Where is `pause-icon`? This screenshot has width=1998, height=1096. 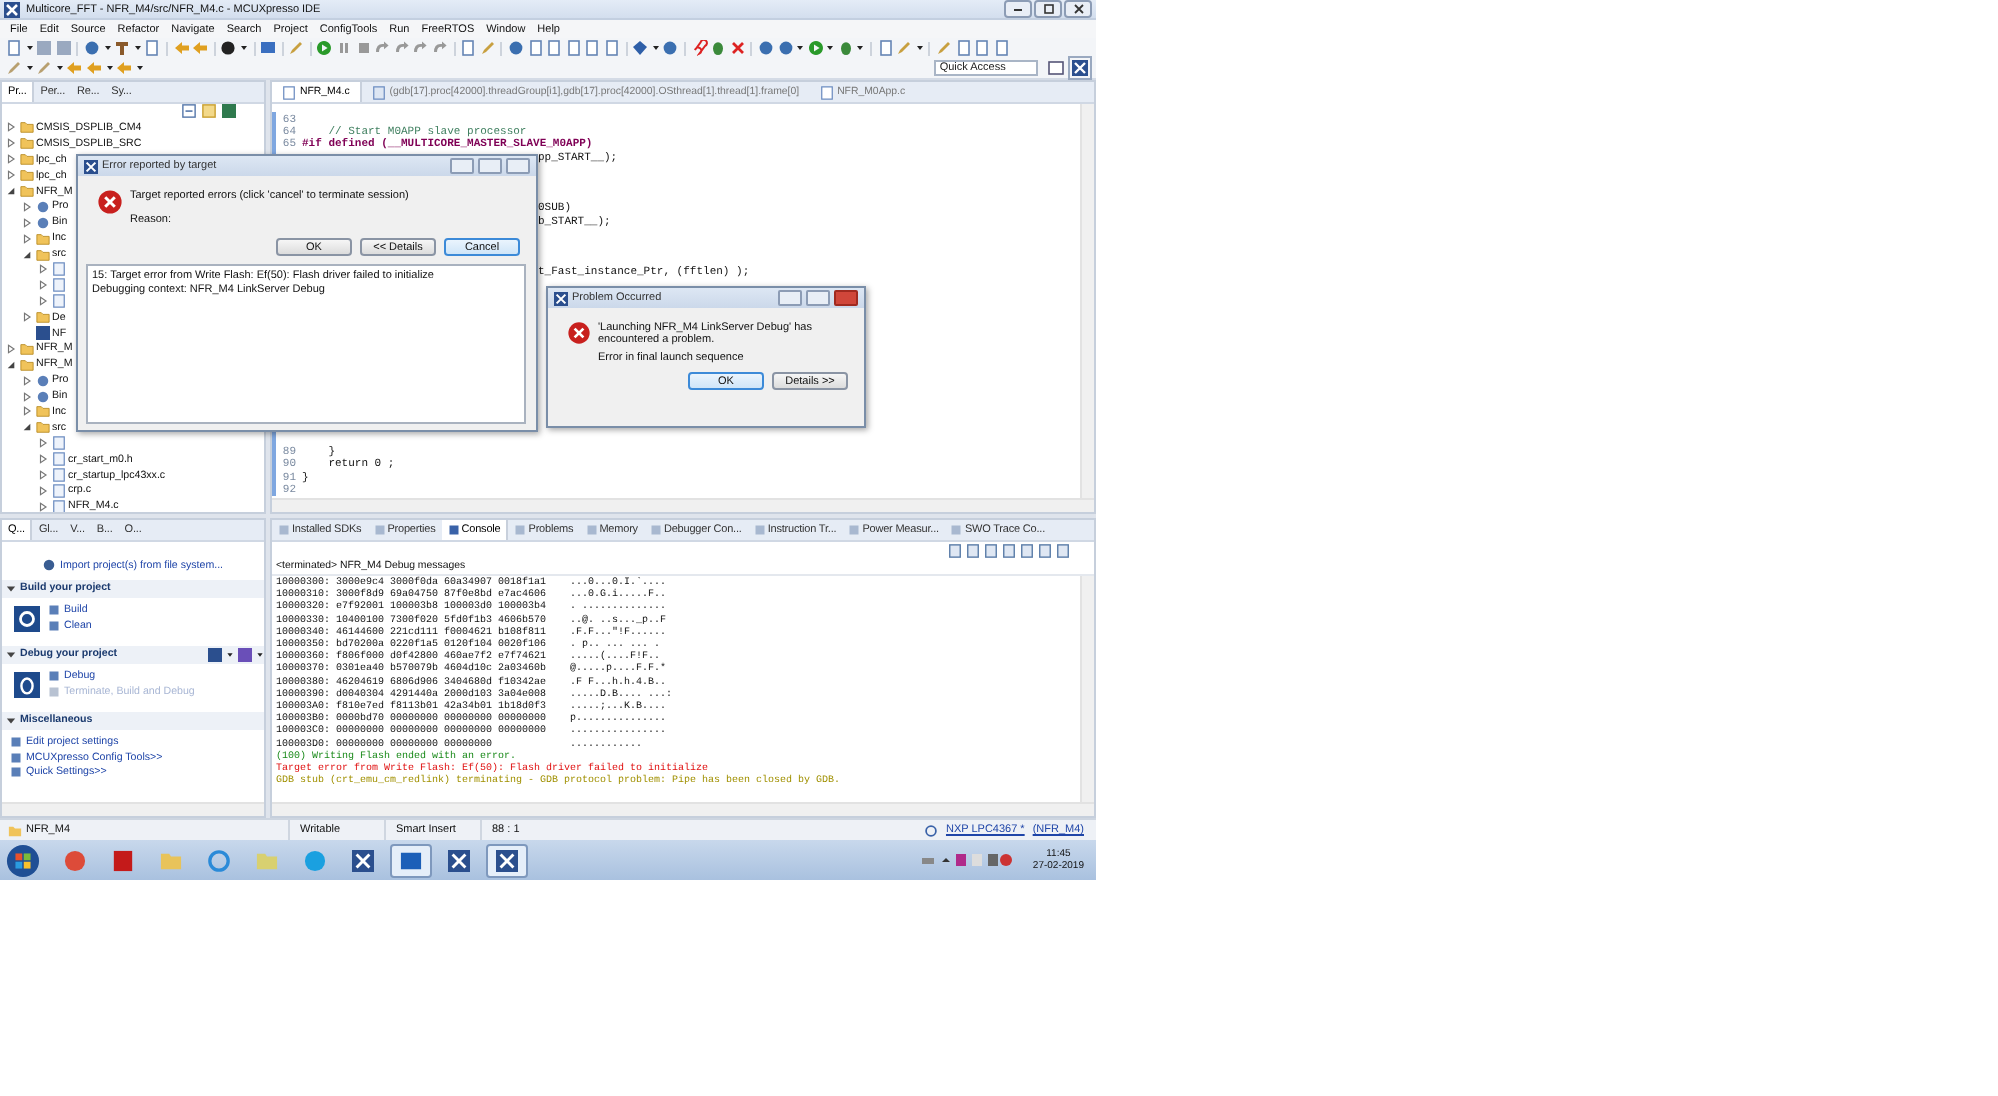 pause-icon is located at coordinates (344, 48).